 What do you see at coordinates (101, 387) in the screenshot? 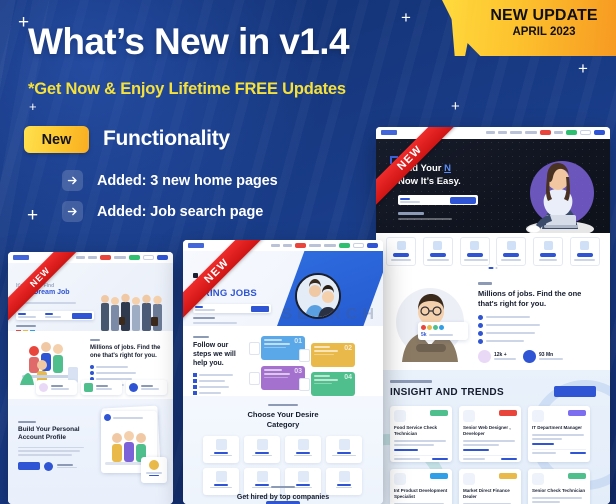
I see `stat-card-row` at bounding box center [101, 387].